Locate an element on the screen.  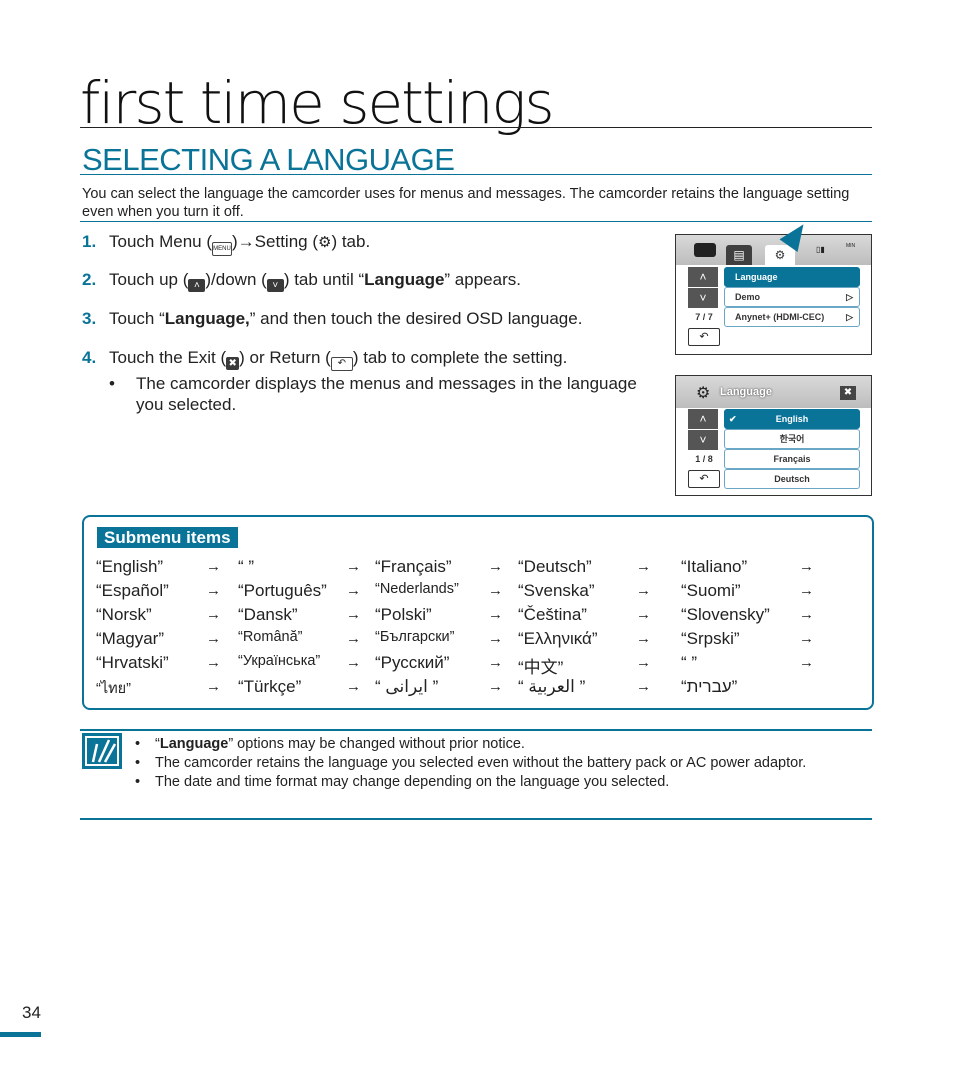
step-number: 2. is located at coordinates (89, 279).